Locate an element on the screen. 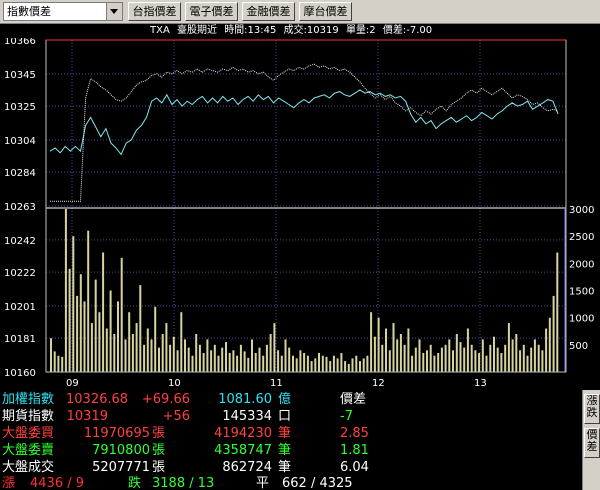 This screenshot has height=490, width=600. electronics-spread-button: 電子價差 is located at coordinates (211, 11).